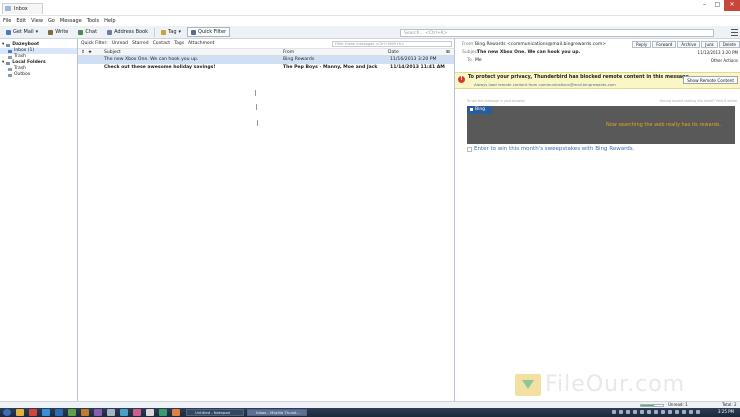  Describe the element at coordinates (370, 8) in the screenshot. I see `title-bar: Inbox – □ ✕` at that location.